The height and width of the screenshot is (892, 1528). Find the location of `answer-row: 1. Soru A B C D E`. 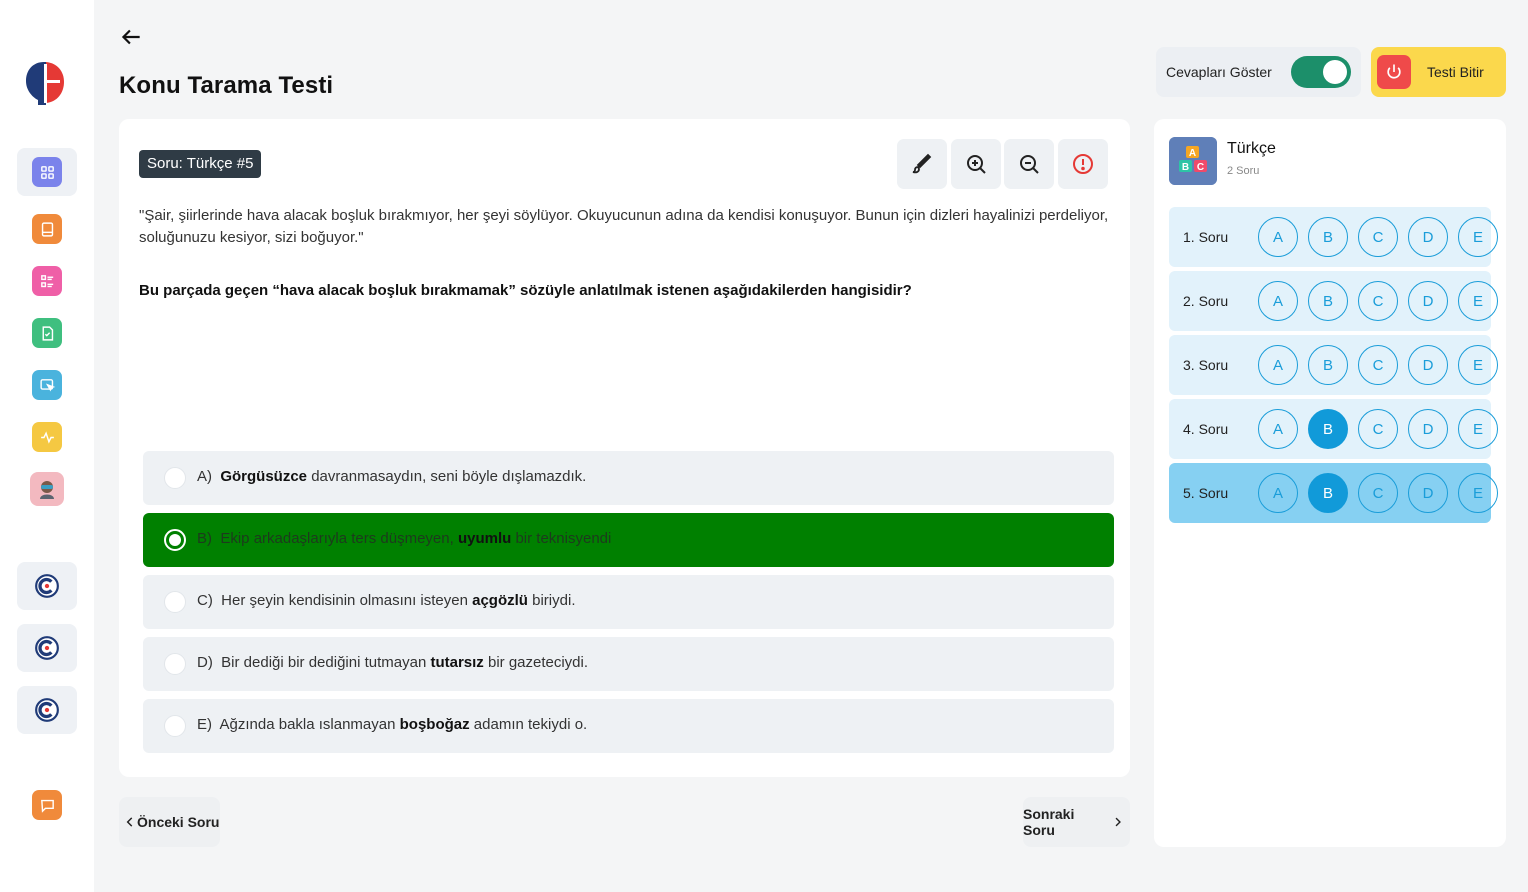

answer-row: 1. Soru A B C D E is located at coordinates (1333, 237).